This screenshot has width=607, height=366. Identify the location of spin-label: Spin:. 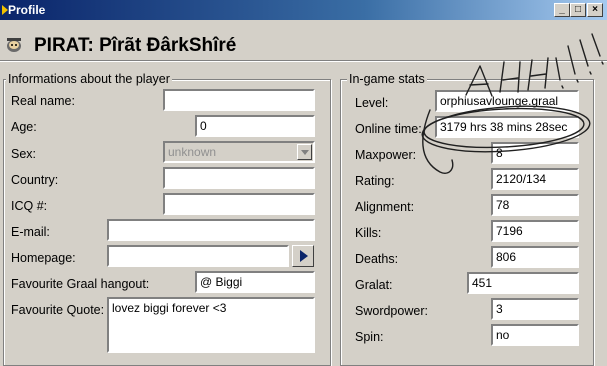
(369, 337).